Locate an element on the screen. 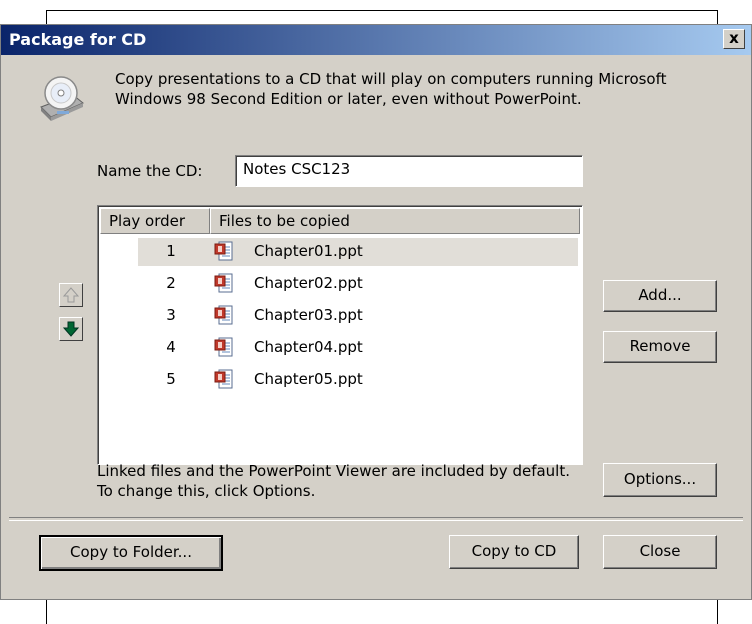 This screenshot has height=624, width=752. file-name: Chapter04.ppt is located at coordinates (308, 347).